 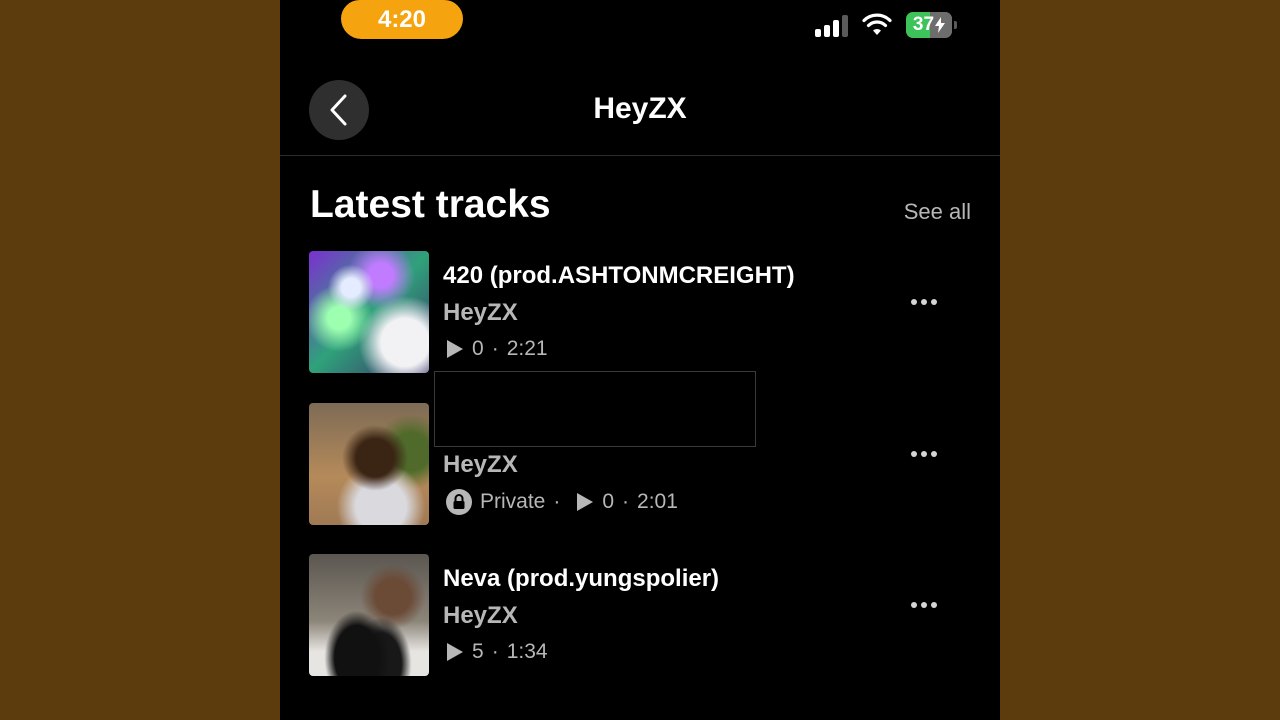 What do you see at coordinates (657, 501) in the screenshot?
I see `track-duration: 2:01` at bounding box center [657, 501].